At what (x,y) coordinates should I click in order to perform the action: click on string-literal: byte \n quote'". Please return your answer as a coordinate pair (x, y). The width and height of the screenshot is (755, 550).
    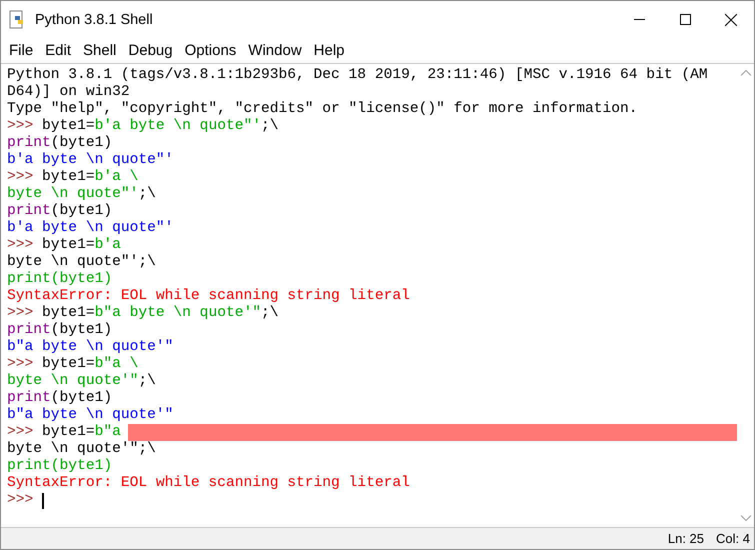
    Looking at the image, I should click on (72, 381).